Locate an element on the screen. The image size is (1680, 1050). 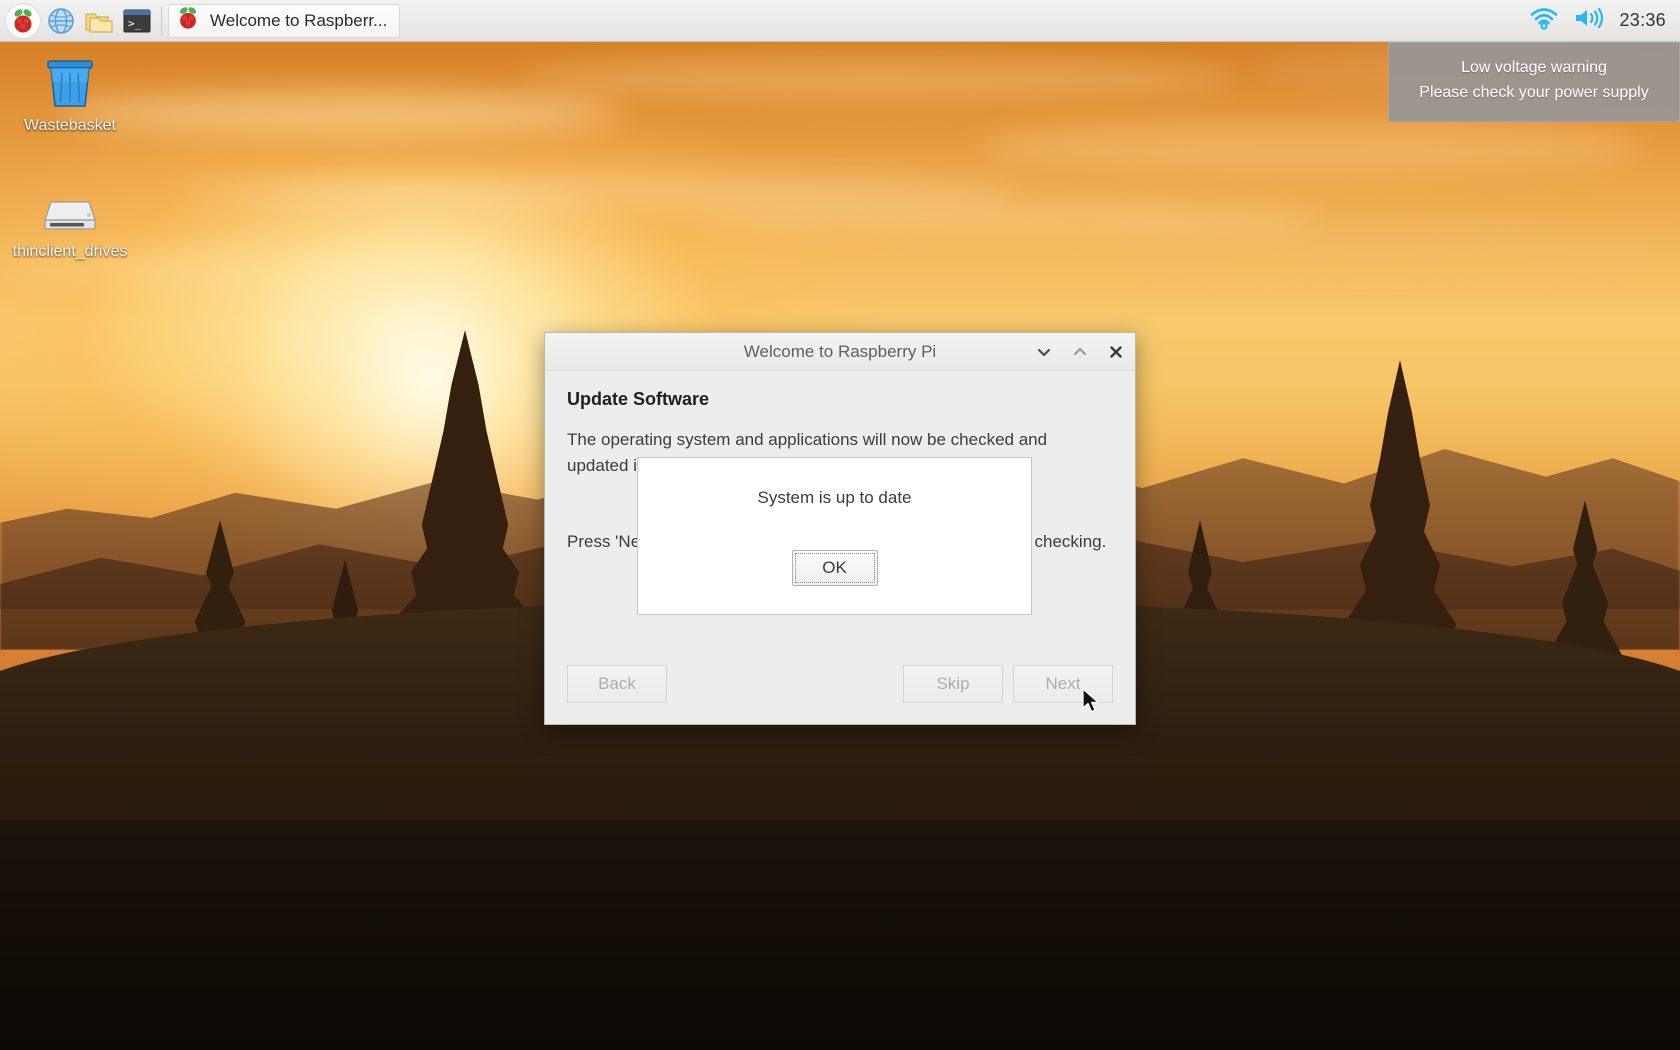
message-box-buttons: OK is located at coordinates (834, 568).